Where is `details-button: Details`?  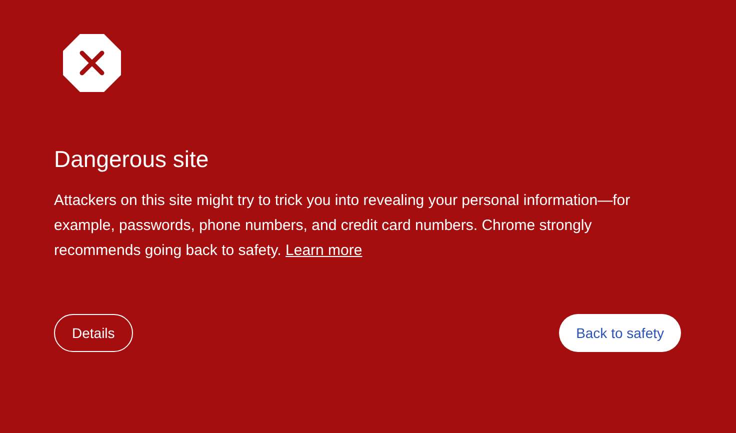 details-button: Details is located at coordinates (93, 333).